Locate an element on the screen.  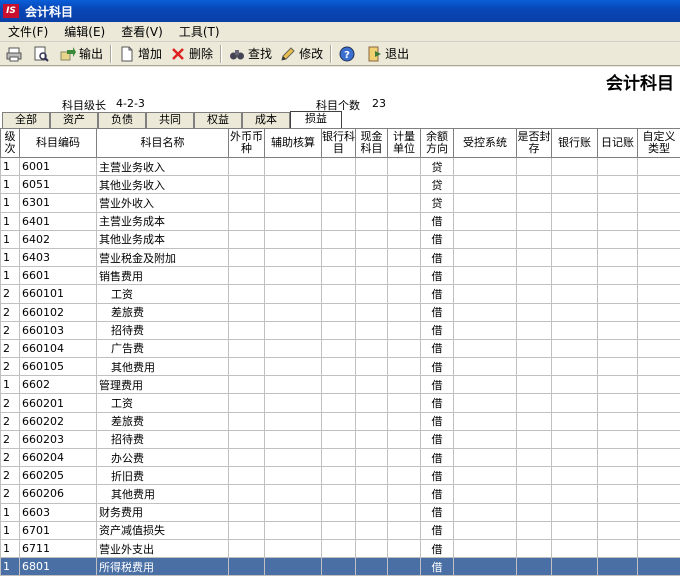
col-header-controlled-system: 受控系统 is located at coordinates (485, 143).